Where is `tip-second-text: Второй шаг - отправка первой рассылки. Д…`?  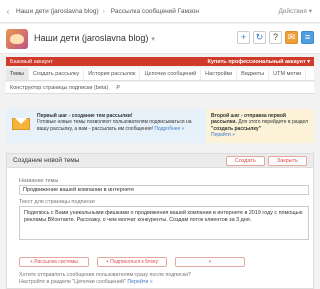 tip-second-text: Второй шаг - отправка первой рассылки. Д… is located at coordinates (260, 126).